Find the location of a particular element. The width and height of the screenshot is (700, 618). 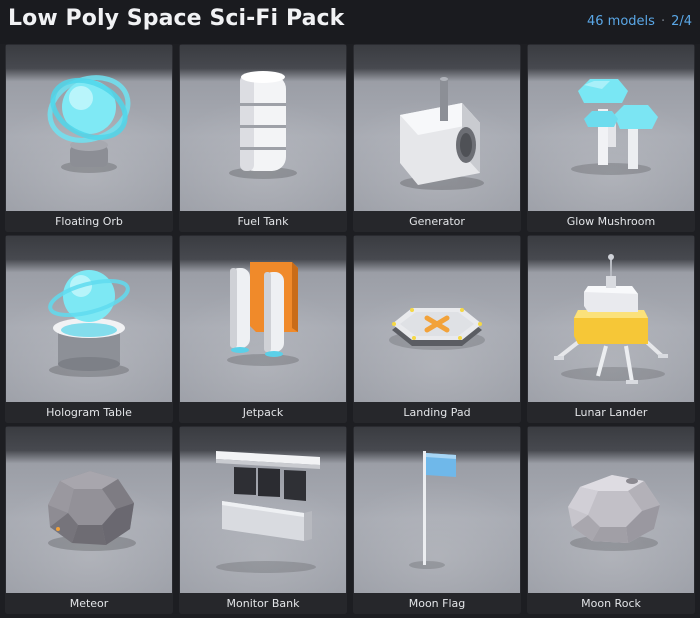

model-card-floating-orb: Floating Orb is located at coordinates (89, 138).